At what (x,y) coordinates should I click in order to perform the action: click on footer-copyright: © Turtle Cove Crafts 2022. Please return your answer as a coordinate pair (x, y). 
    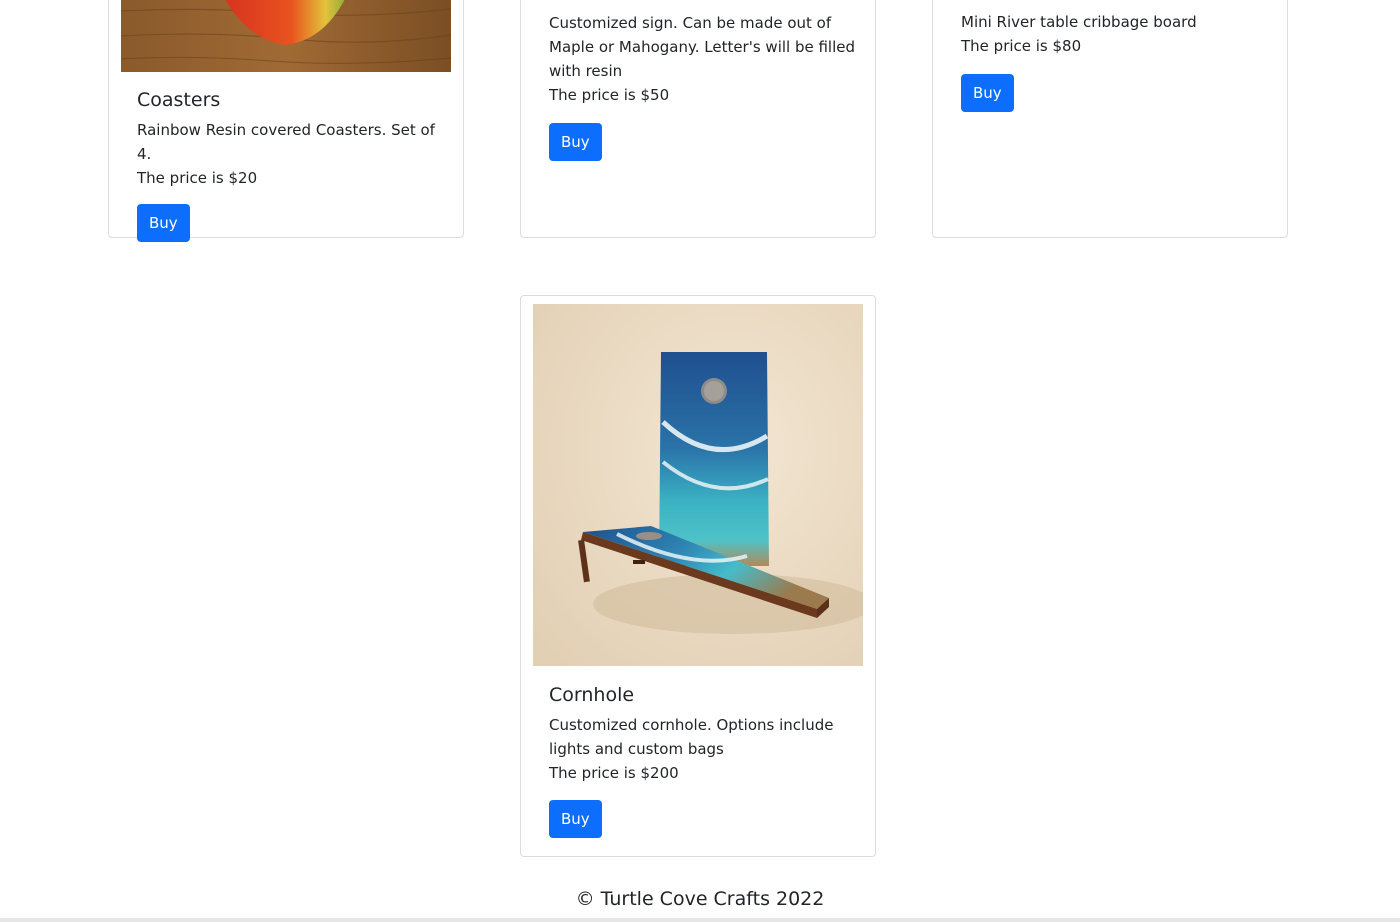
    Looking at the image, I should click on (700, 899).